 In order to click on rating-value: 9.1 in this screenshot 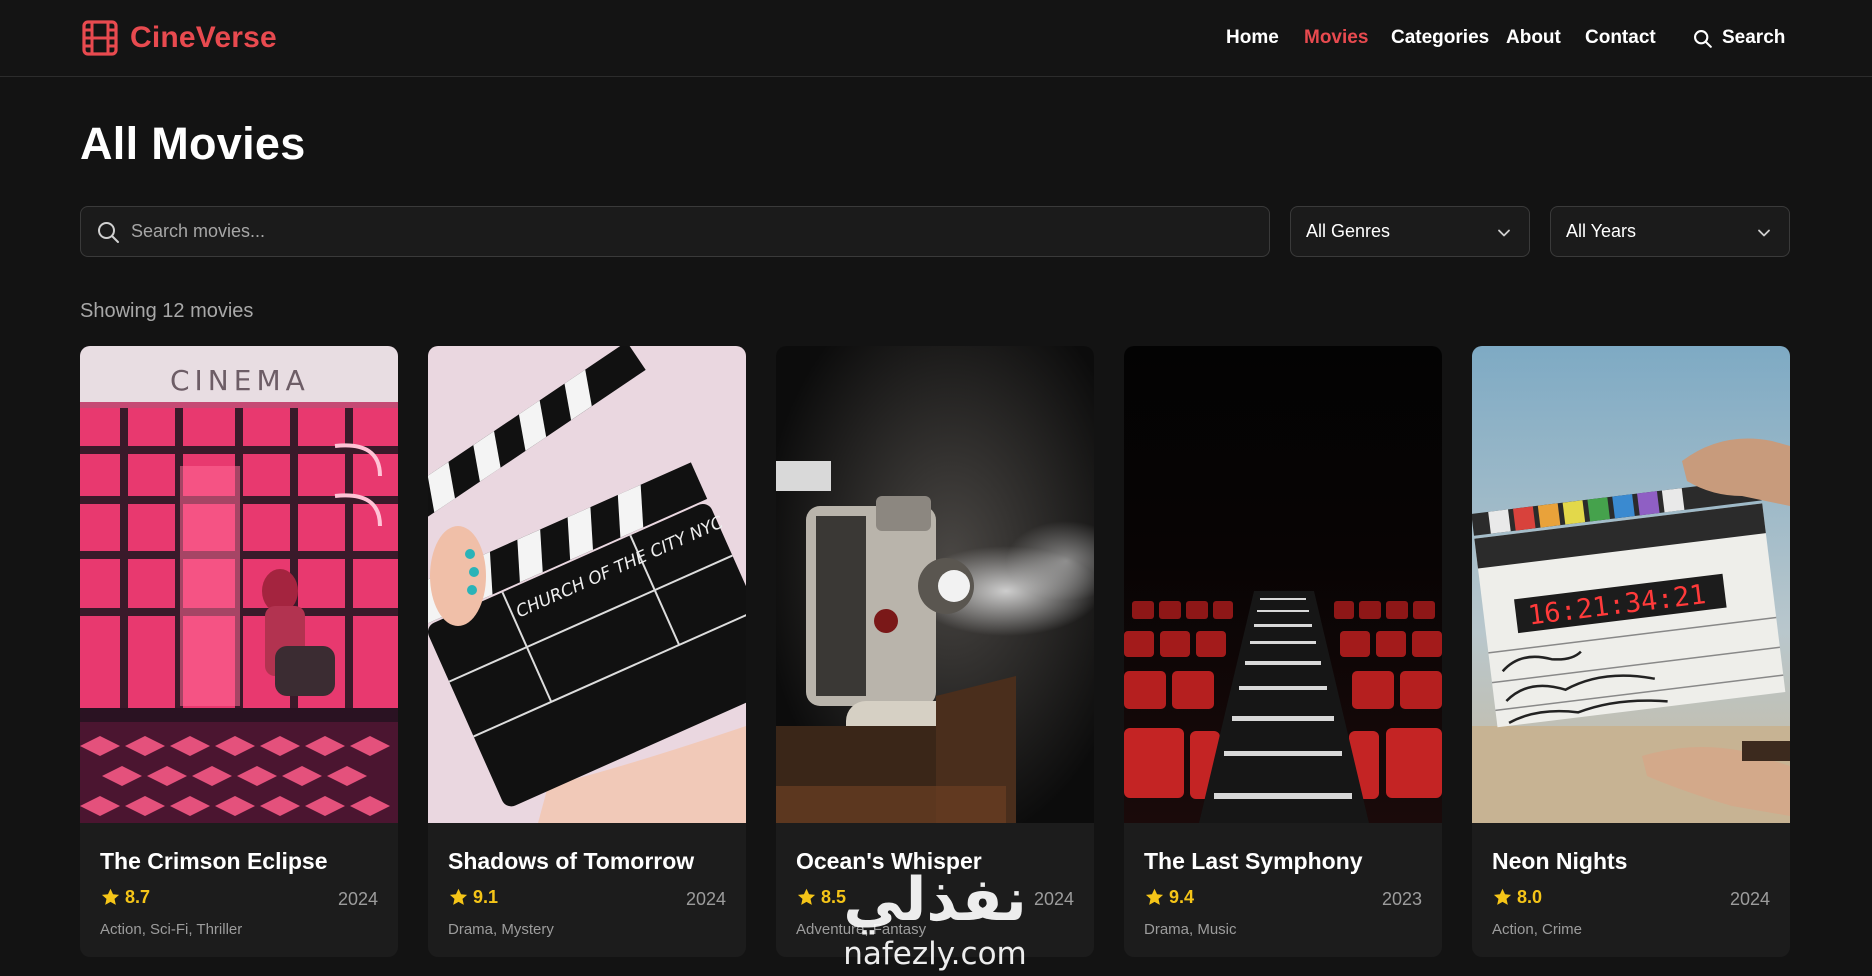, I will do `click(486, 897)`.